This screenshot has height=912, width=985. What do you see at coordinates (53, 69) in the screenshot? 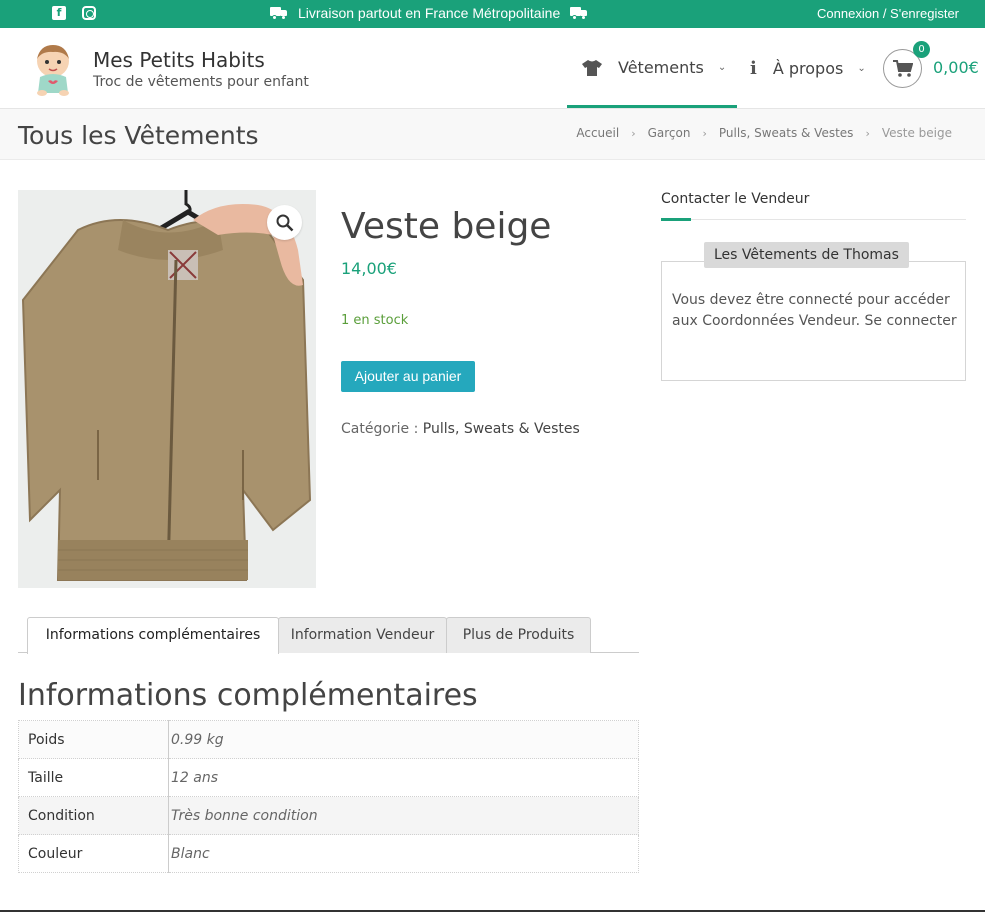
I see `site-logo` at bounding box center [53, 69].